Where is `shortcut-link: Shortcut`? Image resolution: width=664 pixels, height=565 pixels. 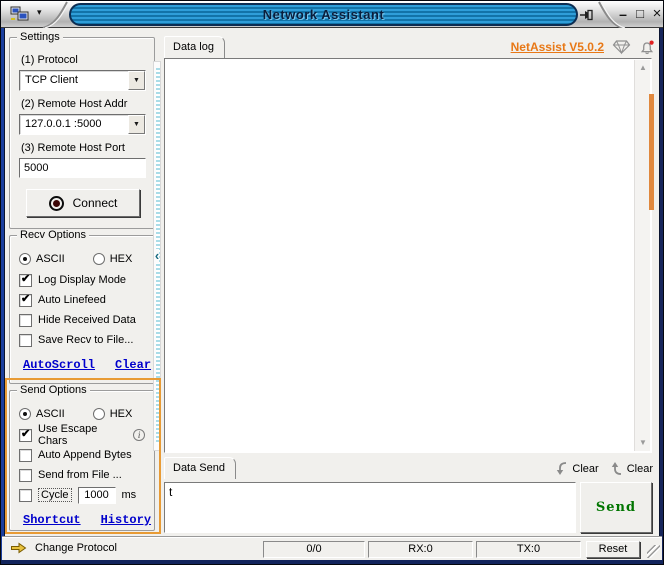 shortcut-link: Shortcut is located at coordinates (52, 520).